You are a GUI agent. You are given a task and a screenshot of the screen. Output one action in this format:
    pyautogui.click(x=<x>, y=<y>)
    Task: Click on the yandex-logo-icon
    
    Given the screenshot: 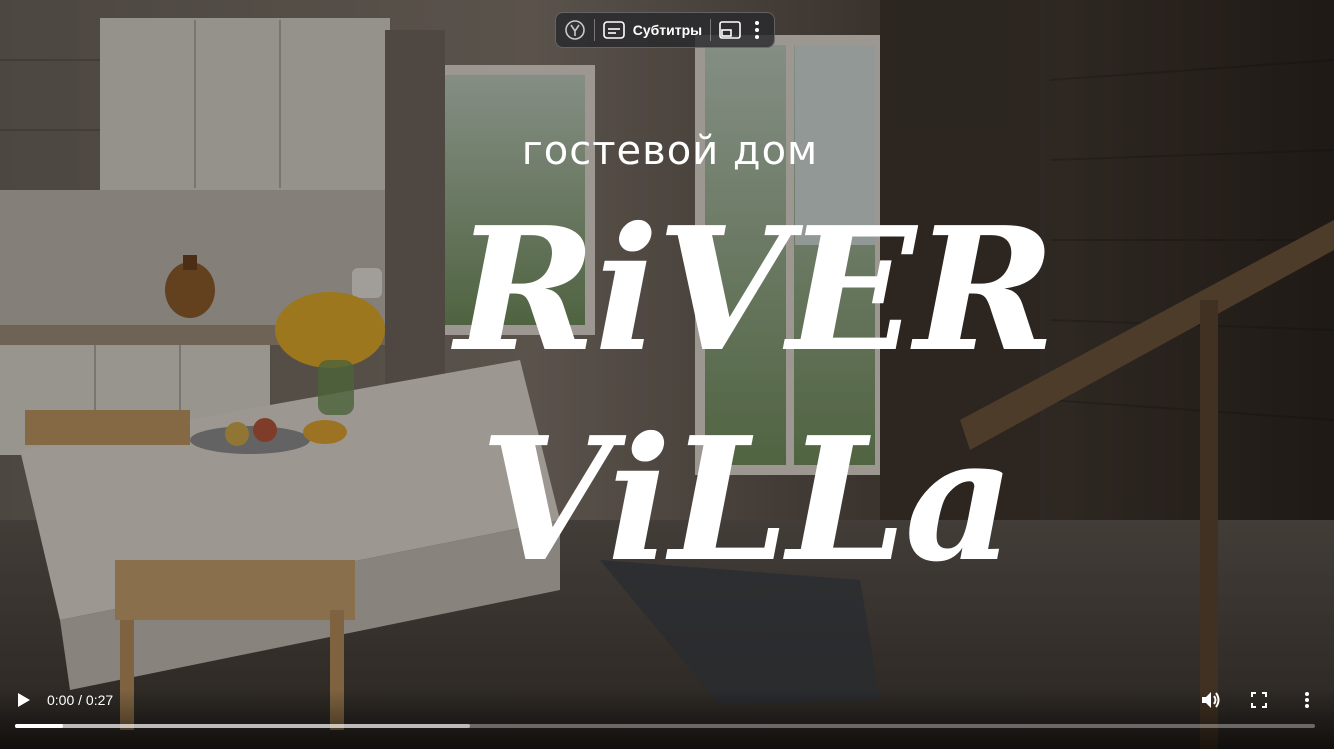 What is the action you would take?
    pyautogui.click(x=575, y=30)
    